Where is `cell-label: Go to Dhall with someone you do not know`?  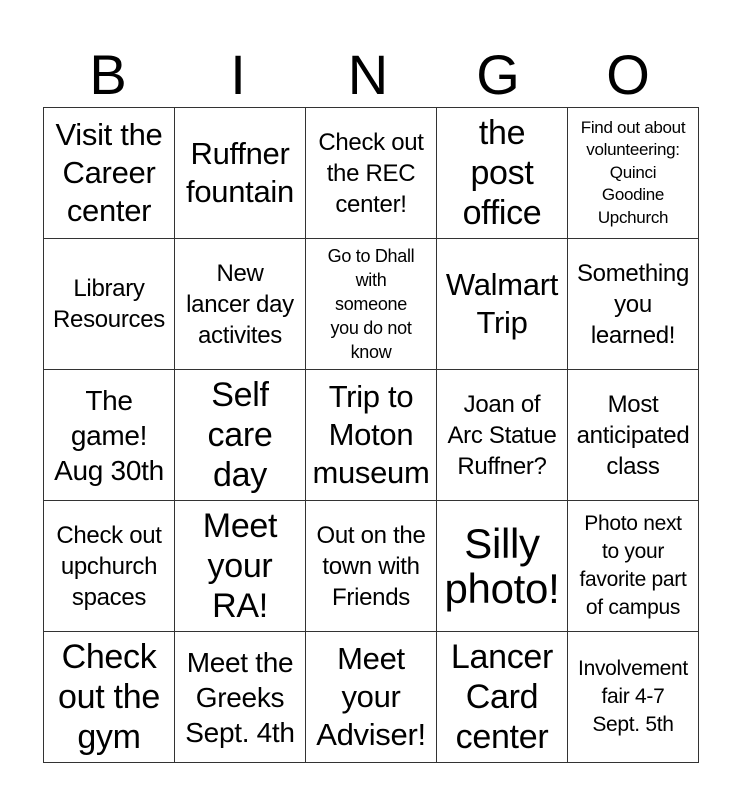 cell-label: Go to Dhall with someone you do not know is located at coordinates (371, 304).